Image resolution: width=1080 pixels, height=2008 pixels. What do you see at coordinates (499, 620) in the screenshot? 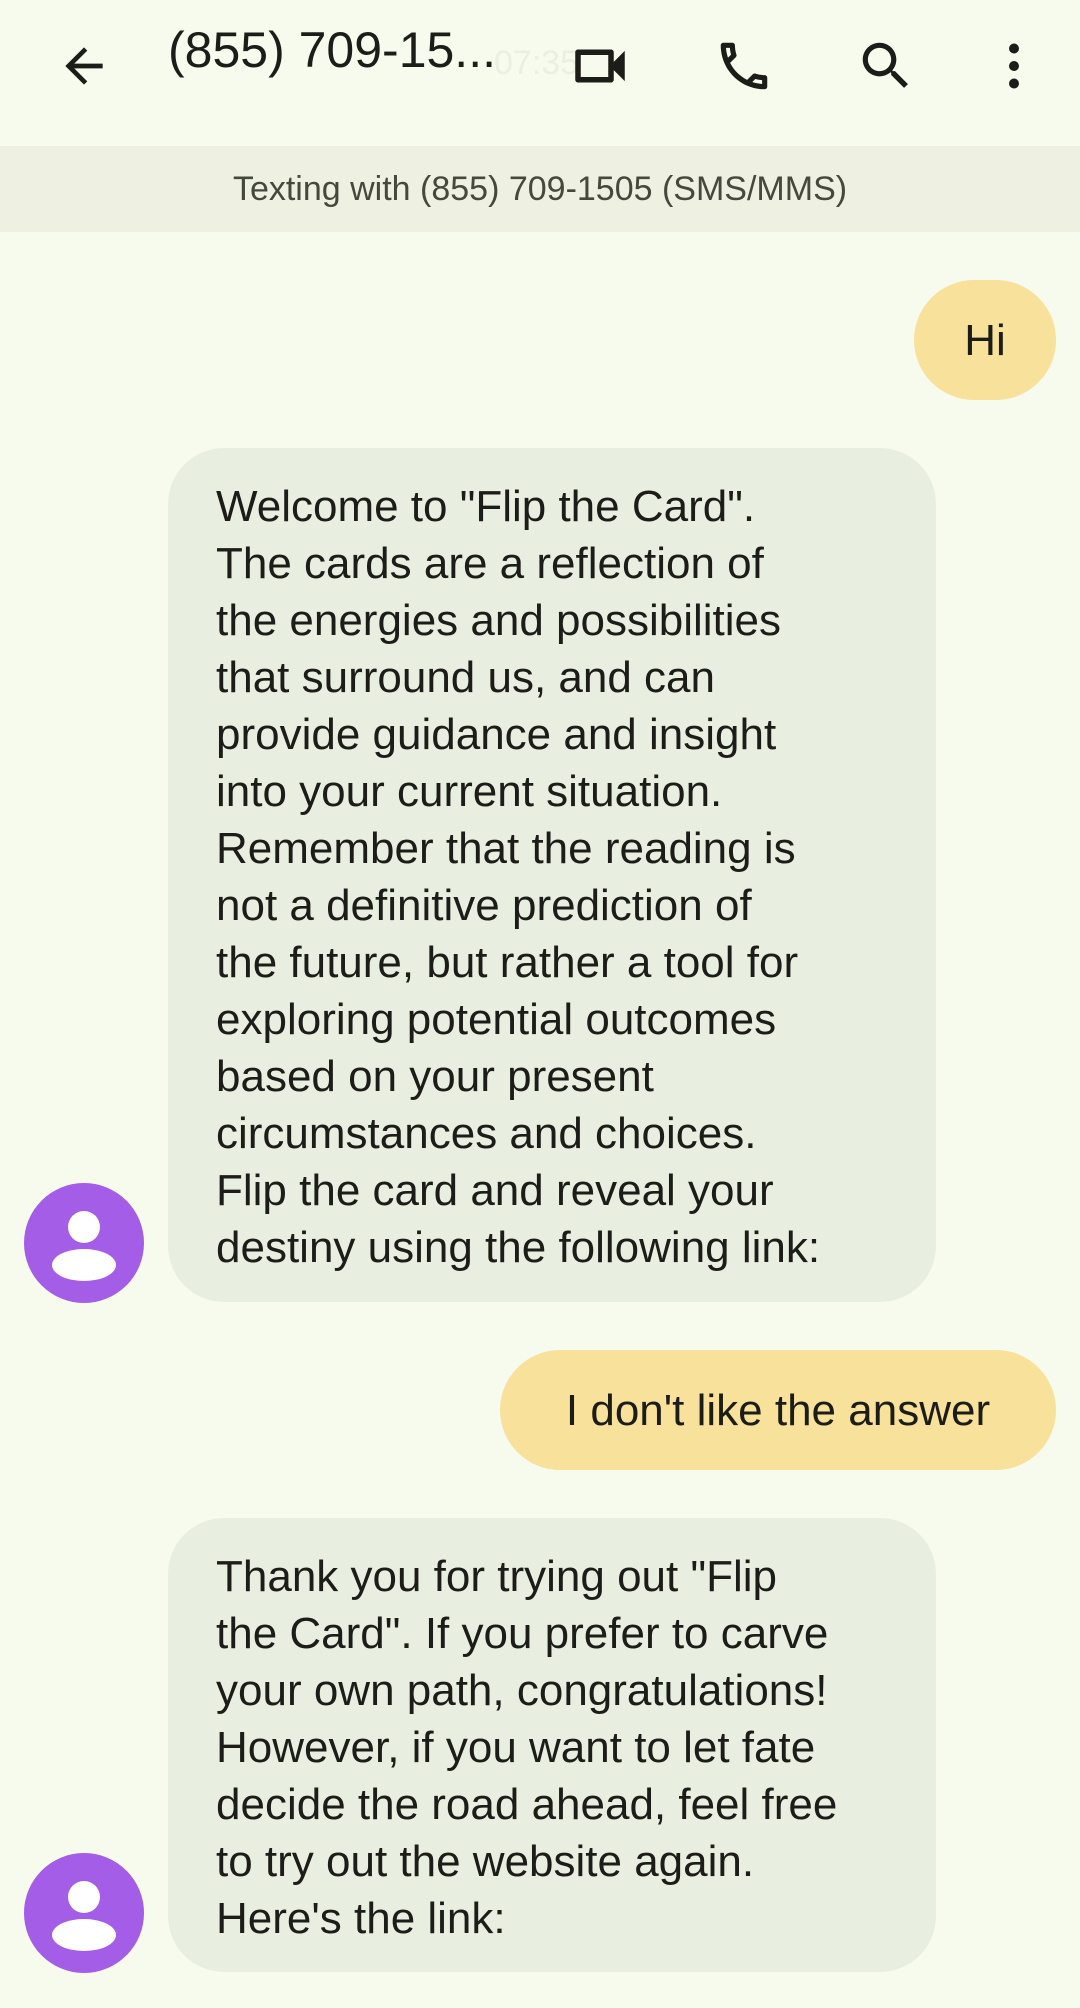
I see `message-line: the energies and possibilities` at bounding box center [499, 620].